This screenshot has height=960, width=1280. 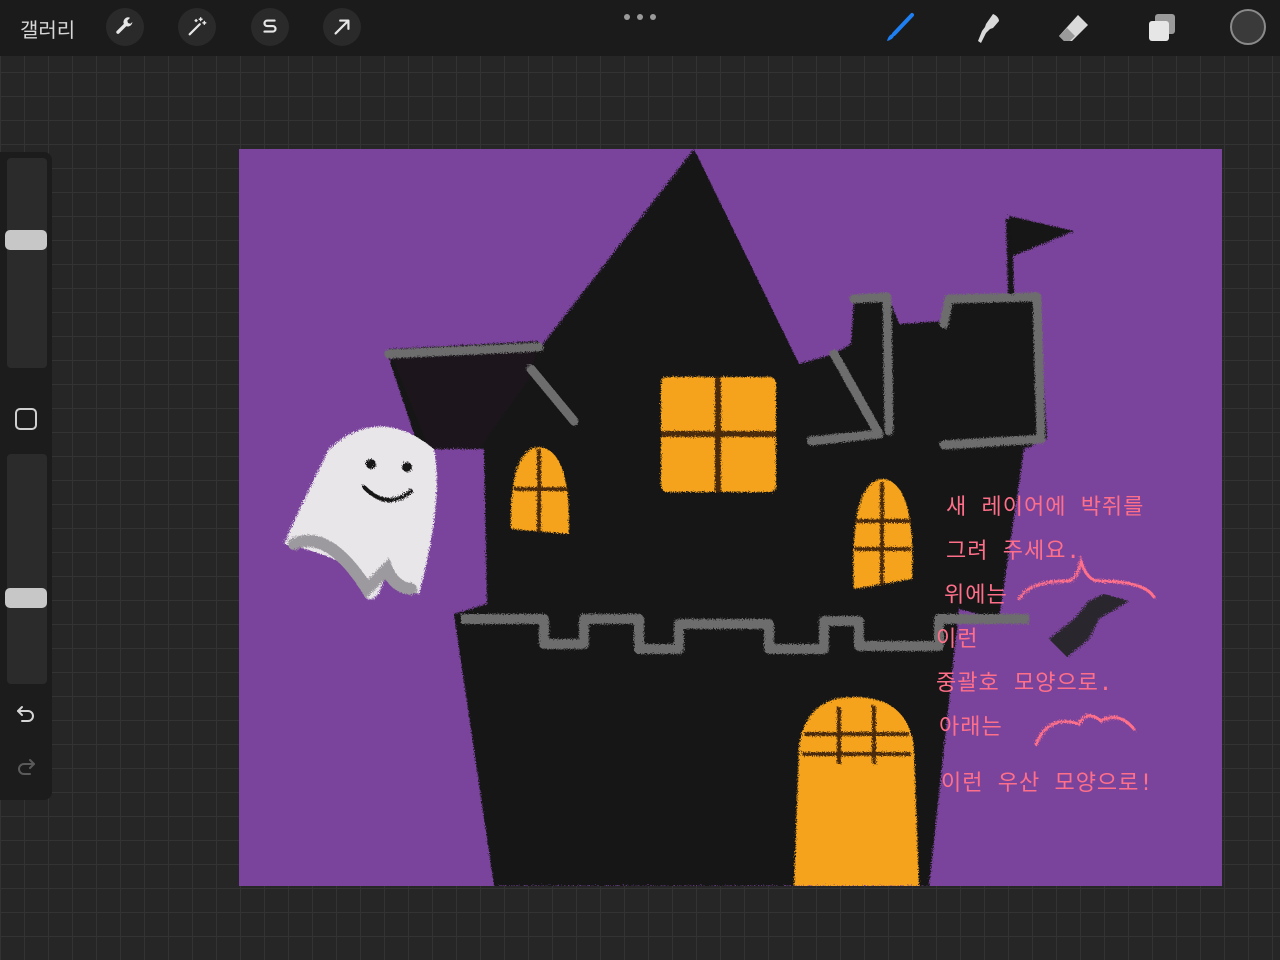 What do you see at coordinates (1089, 625) in the screenshot?
I see `bat` at bounding box center [1089, 625].